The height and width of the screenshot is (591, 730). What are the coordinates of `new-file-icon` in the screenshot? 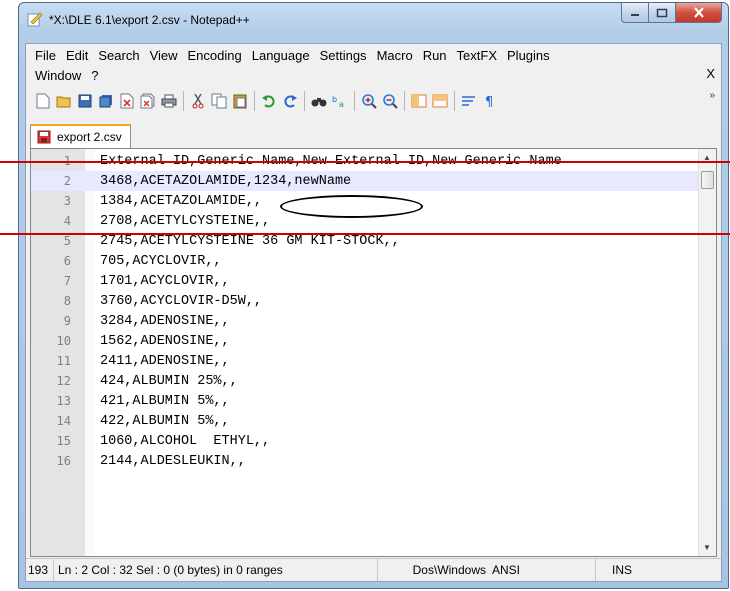 It's located at (43, 101).